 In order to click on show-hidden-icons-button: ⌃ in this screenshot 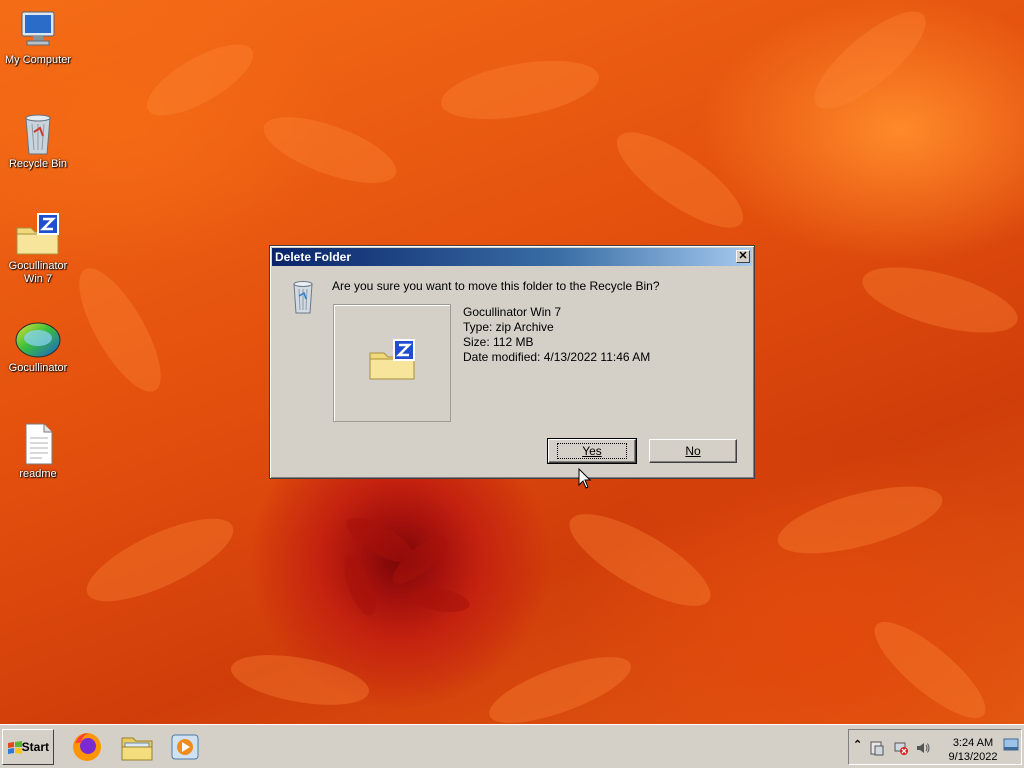, I will do `click(857, 744)`.